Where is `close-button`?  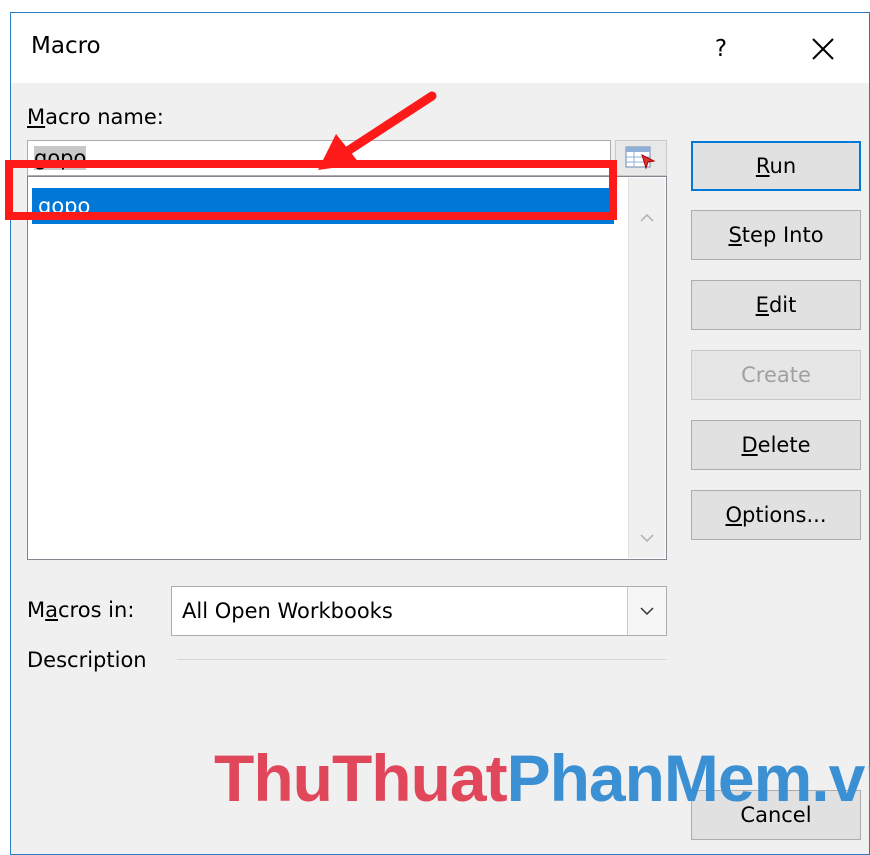
close-button is located at coordinates (823, 49).